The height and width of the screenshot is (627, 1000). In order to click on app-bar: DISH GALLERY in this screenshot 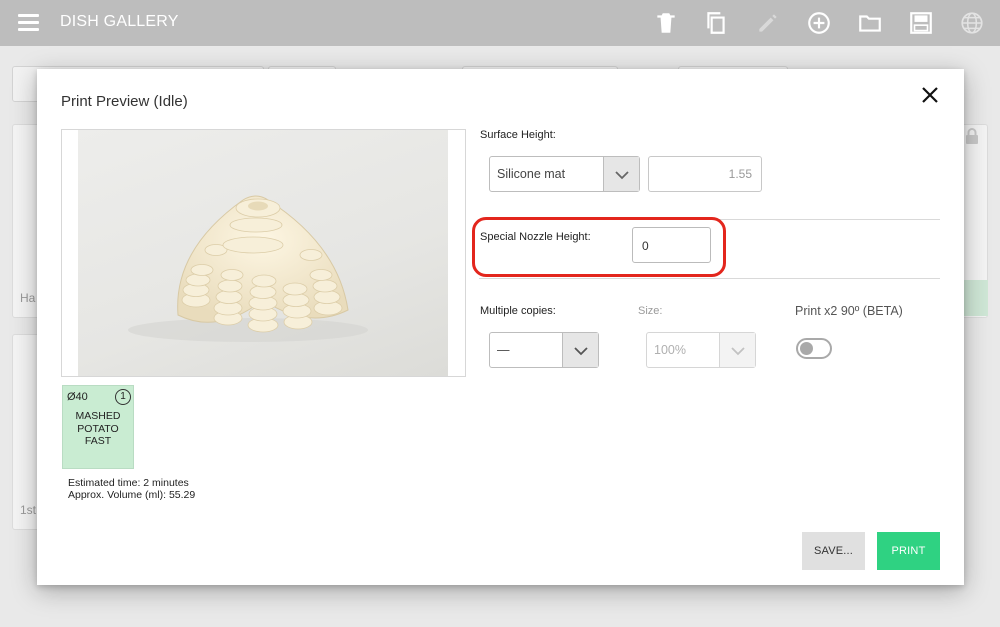, I will do `click(500, 23)`.